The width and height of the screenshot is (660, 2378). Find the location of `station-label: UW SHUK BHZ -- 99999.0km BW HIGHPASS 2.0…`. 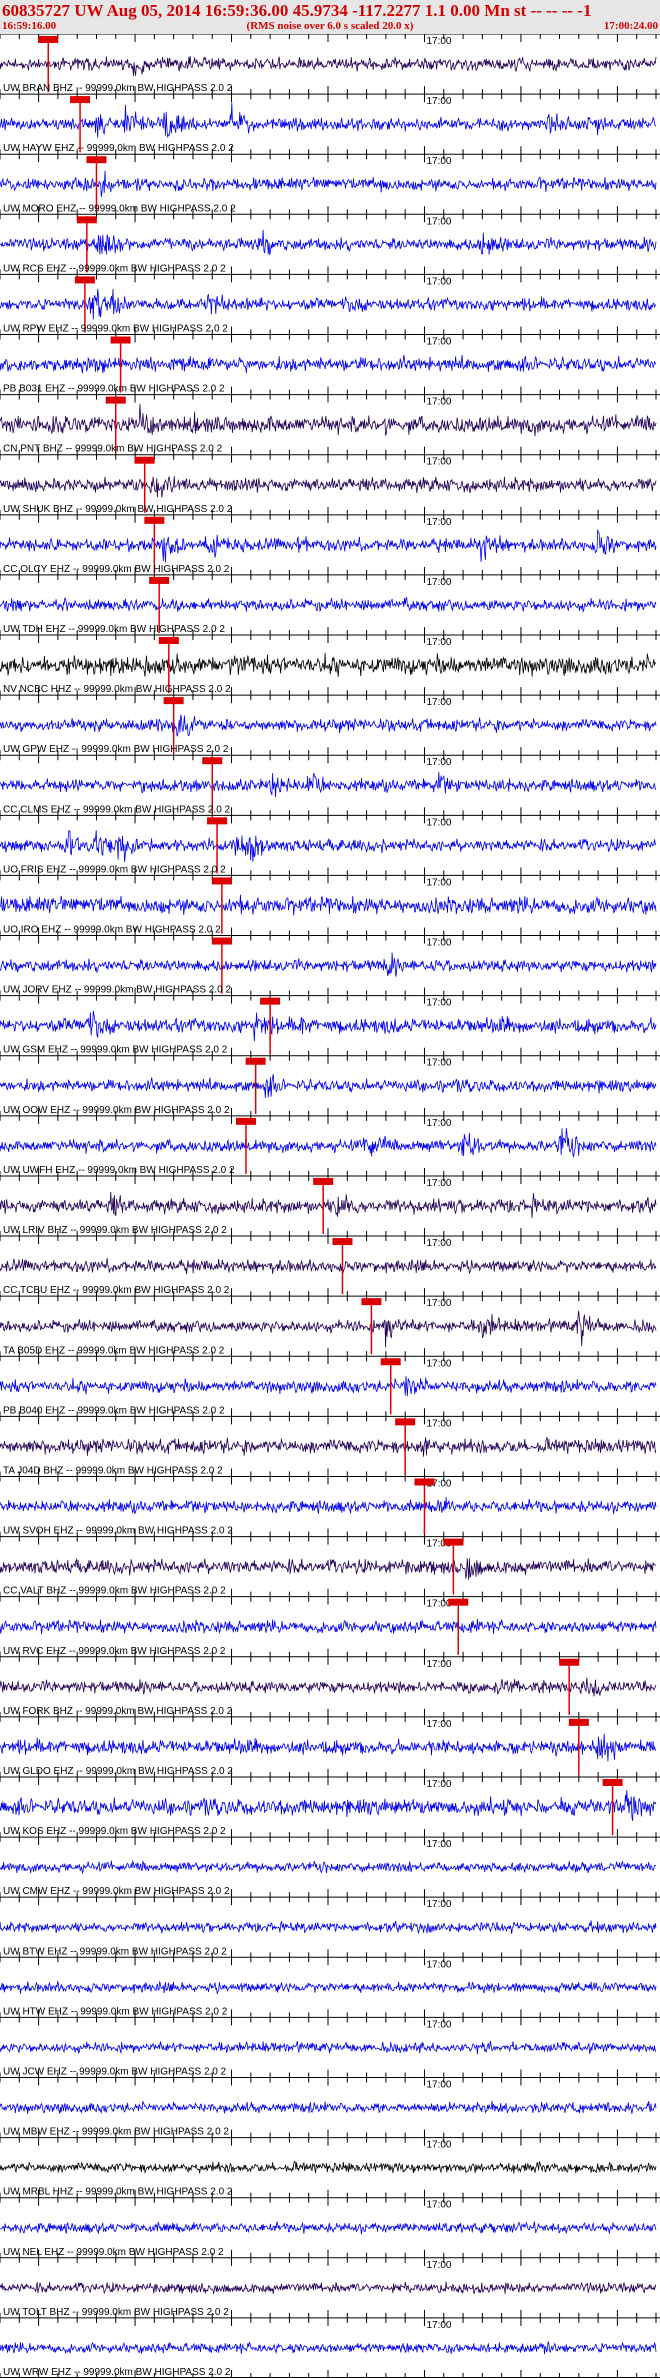

station-label: UW SHUK BHZ -- 99999.0km BW HIGHPASS 2.0… is located at coordinates (118, 509).